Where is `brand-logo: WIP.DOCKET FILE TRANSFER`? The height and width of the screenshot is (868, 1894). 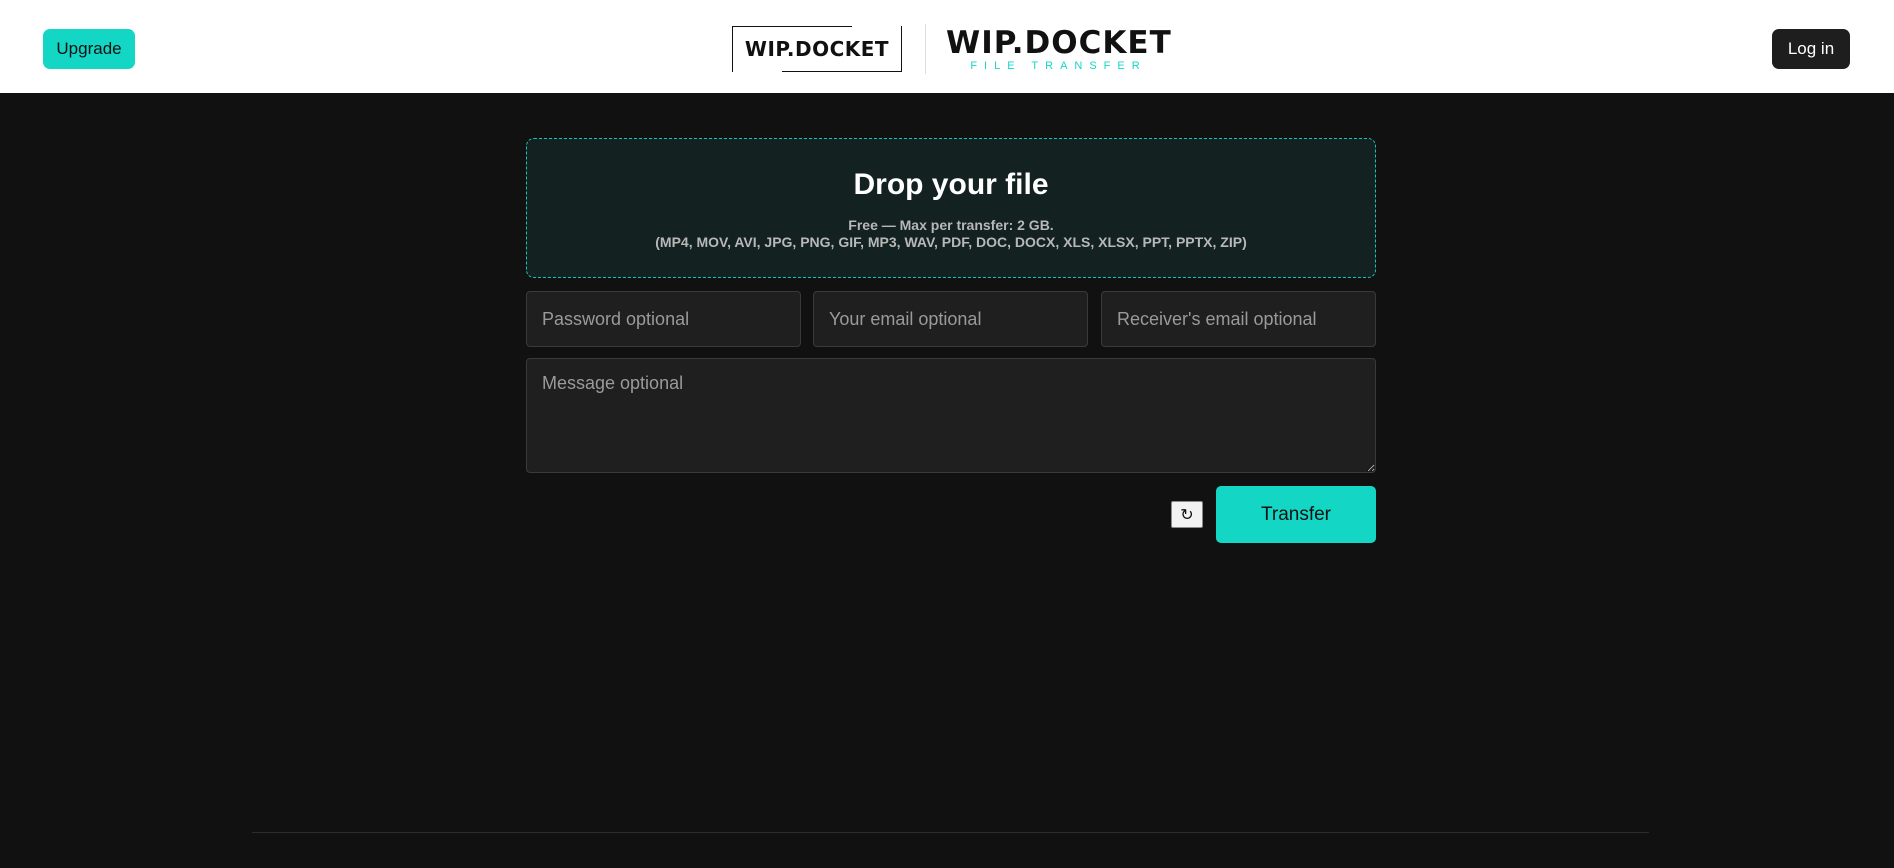
brand-logo: WIP.DOCKET FILE TRANSFER is located at coordinates (1058, 49).